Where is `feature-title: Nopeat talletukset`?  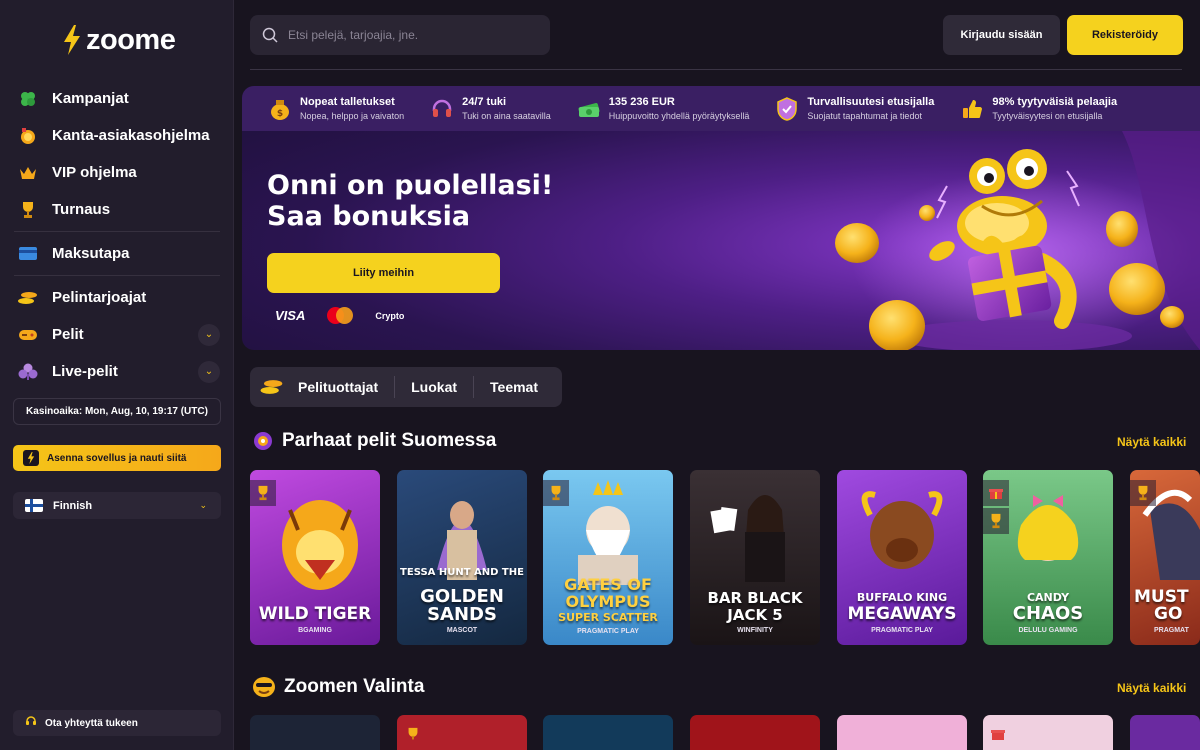
feature-title: Nopeat talletukset is located at coordinates (347, 102).